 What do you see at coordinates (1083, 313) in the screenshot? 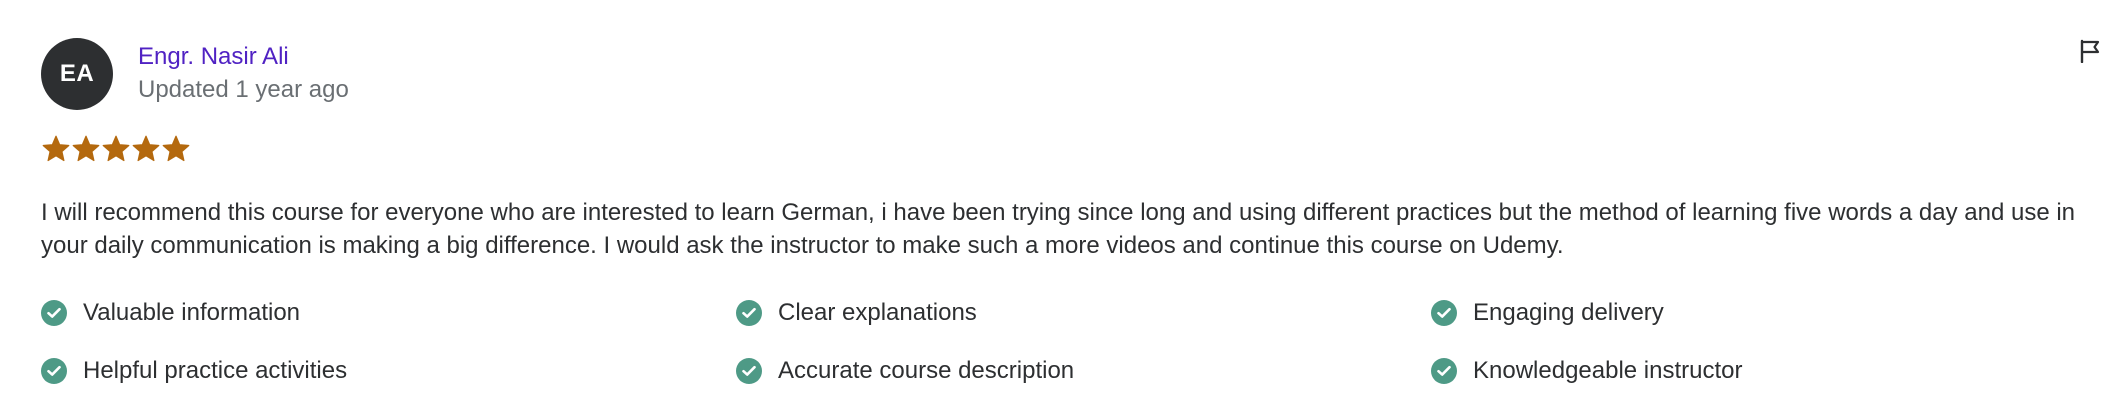
I see `review-tag: Clear explanations` at bounding box center [1083, 313].